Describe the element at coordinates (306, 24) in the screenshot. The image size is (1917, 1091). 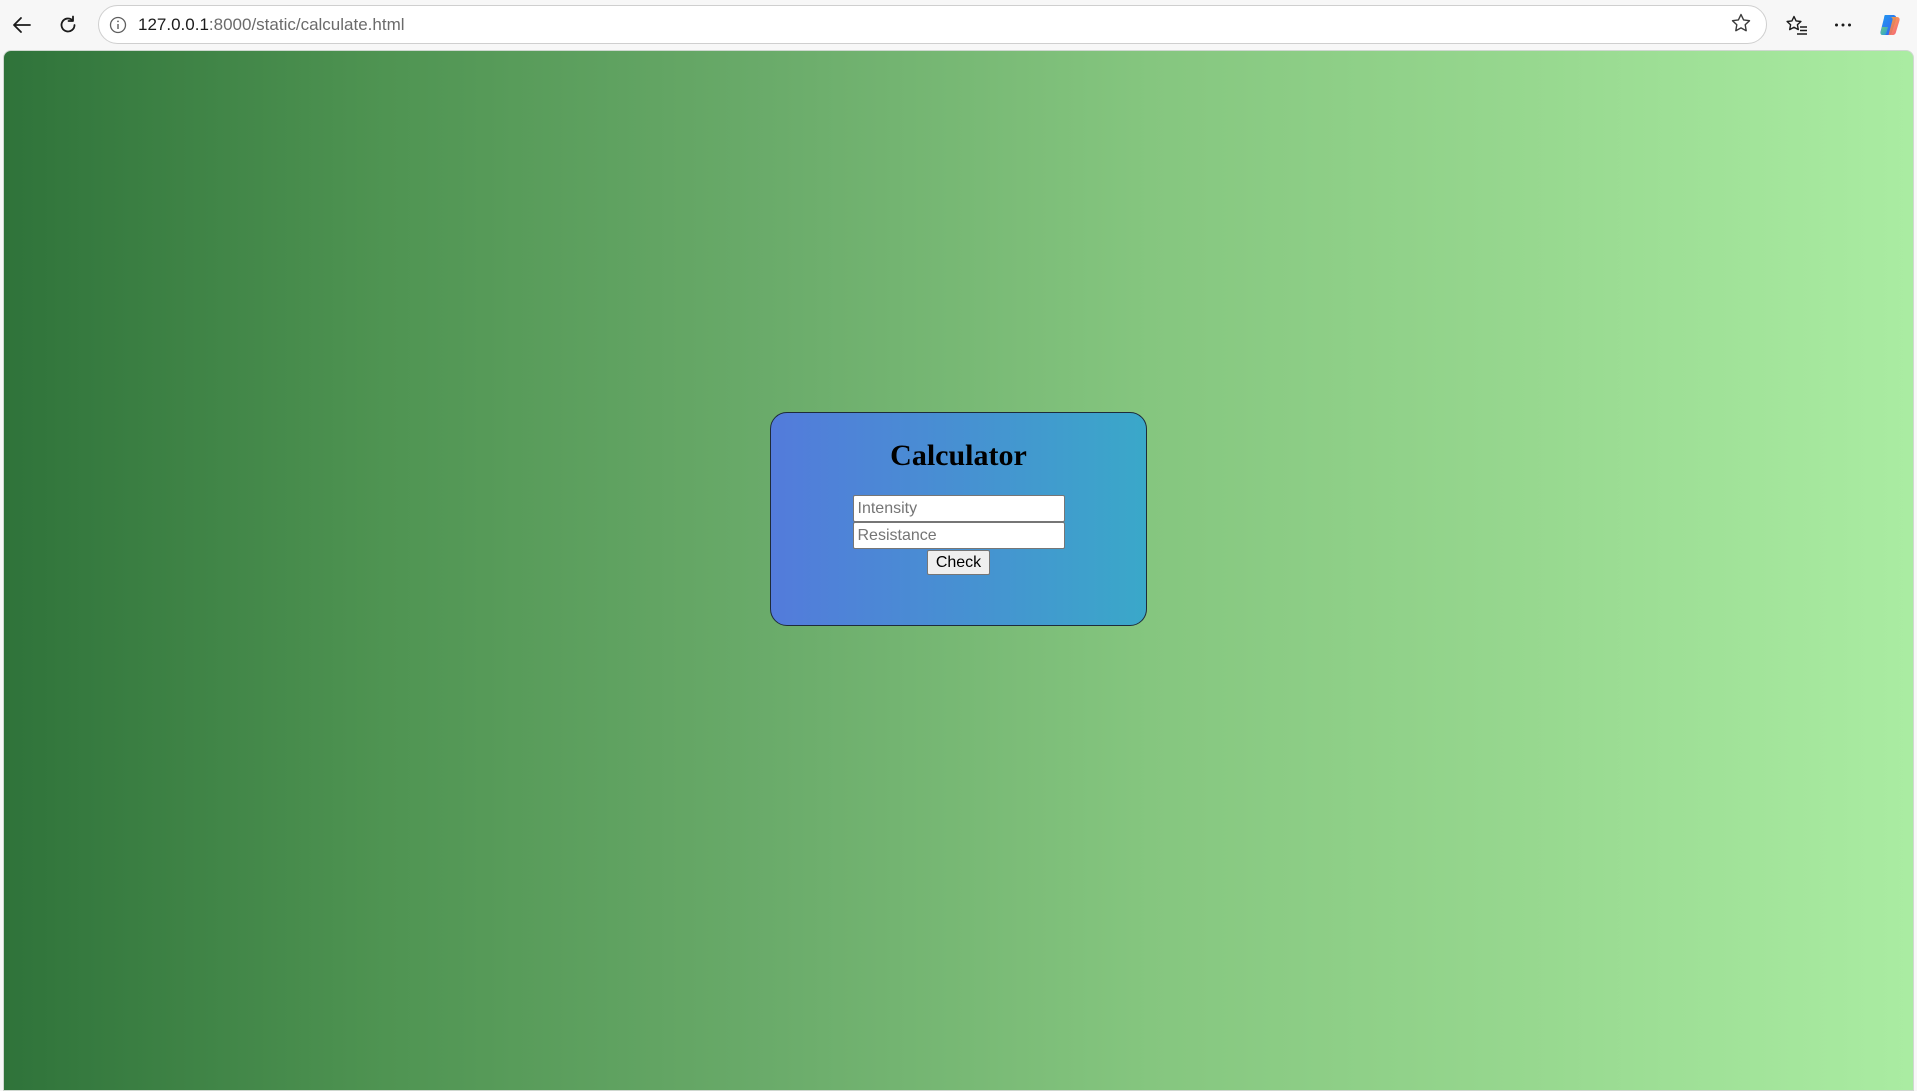
I see `url-path: :8000/static/calculate.html` at that location.